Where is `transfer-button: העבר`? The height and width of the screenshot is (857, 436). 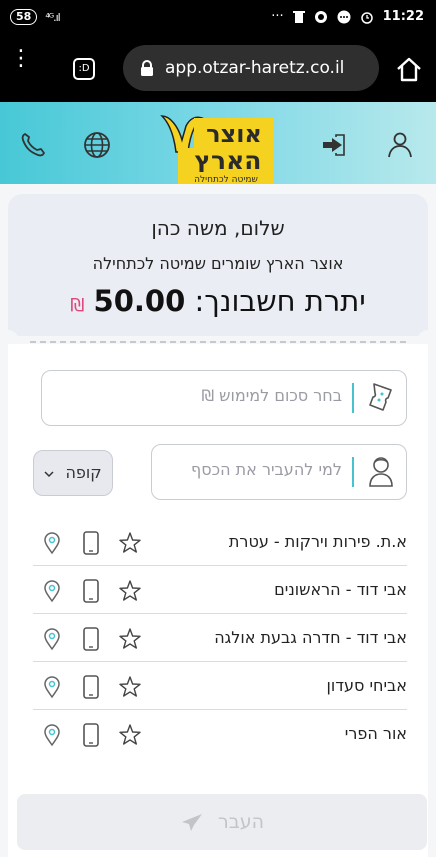
transfer-button: העבר is located at coordinates (222, 822).